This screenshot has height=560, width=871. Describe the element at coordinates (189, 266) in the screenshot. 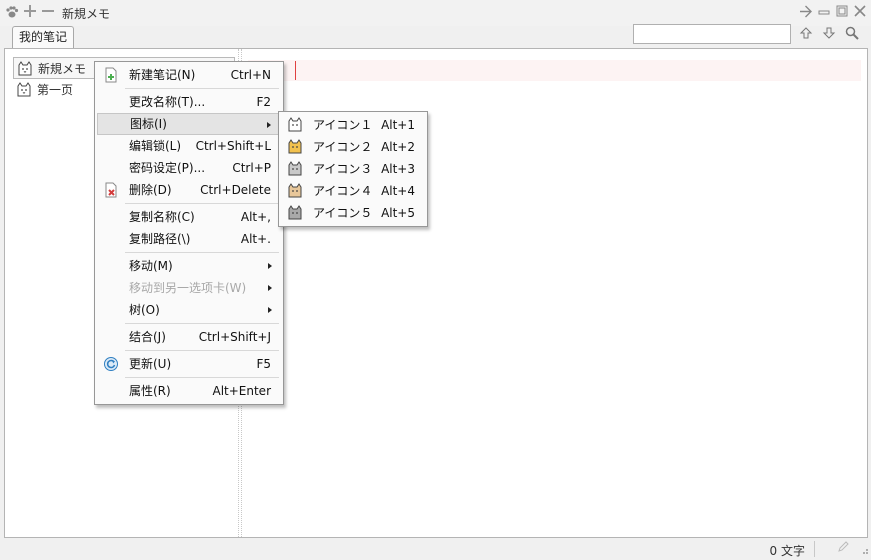

I see `menu-item-move: 移动(M)` at that location.